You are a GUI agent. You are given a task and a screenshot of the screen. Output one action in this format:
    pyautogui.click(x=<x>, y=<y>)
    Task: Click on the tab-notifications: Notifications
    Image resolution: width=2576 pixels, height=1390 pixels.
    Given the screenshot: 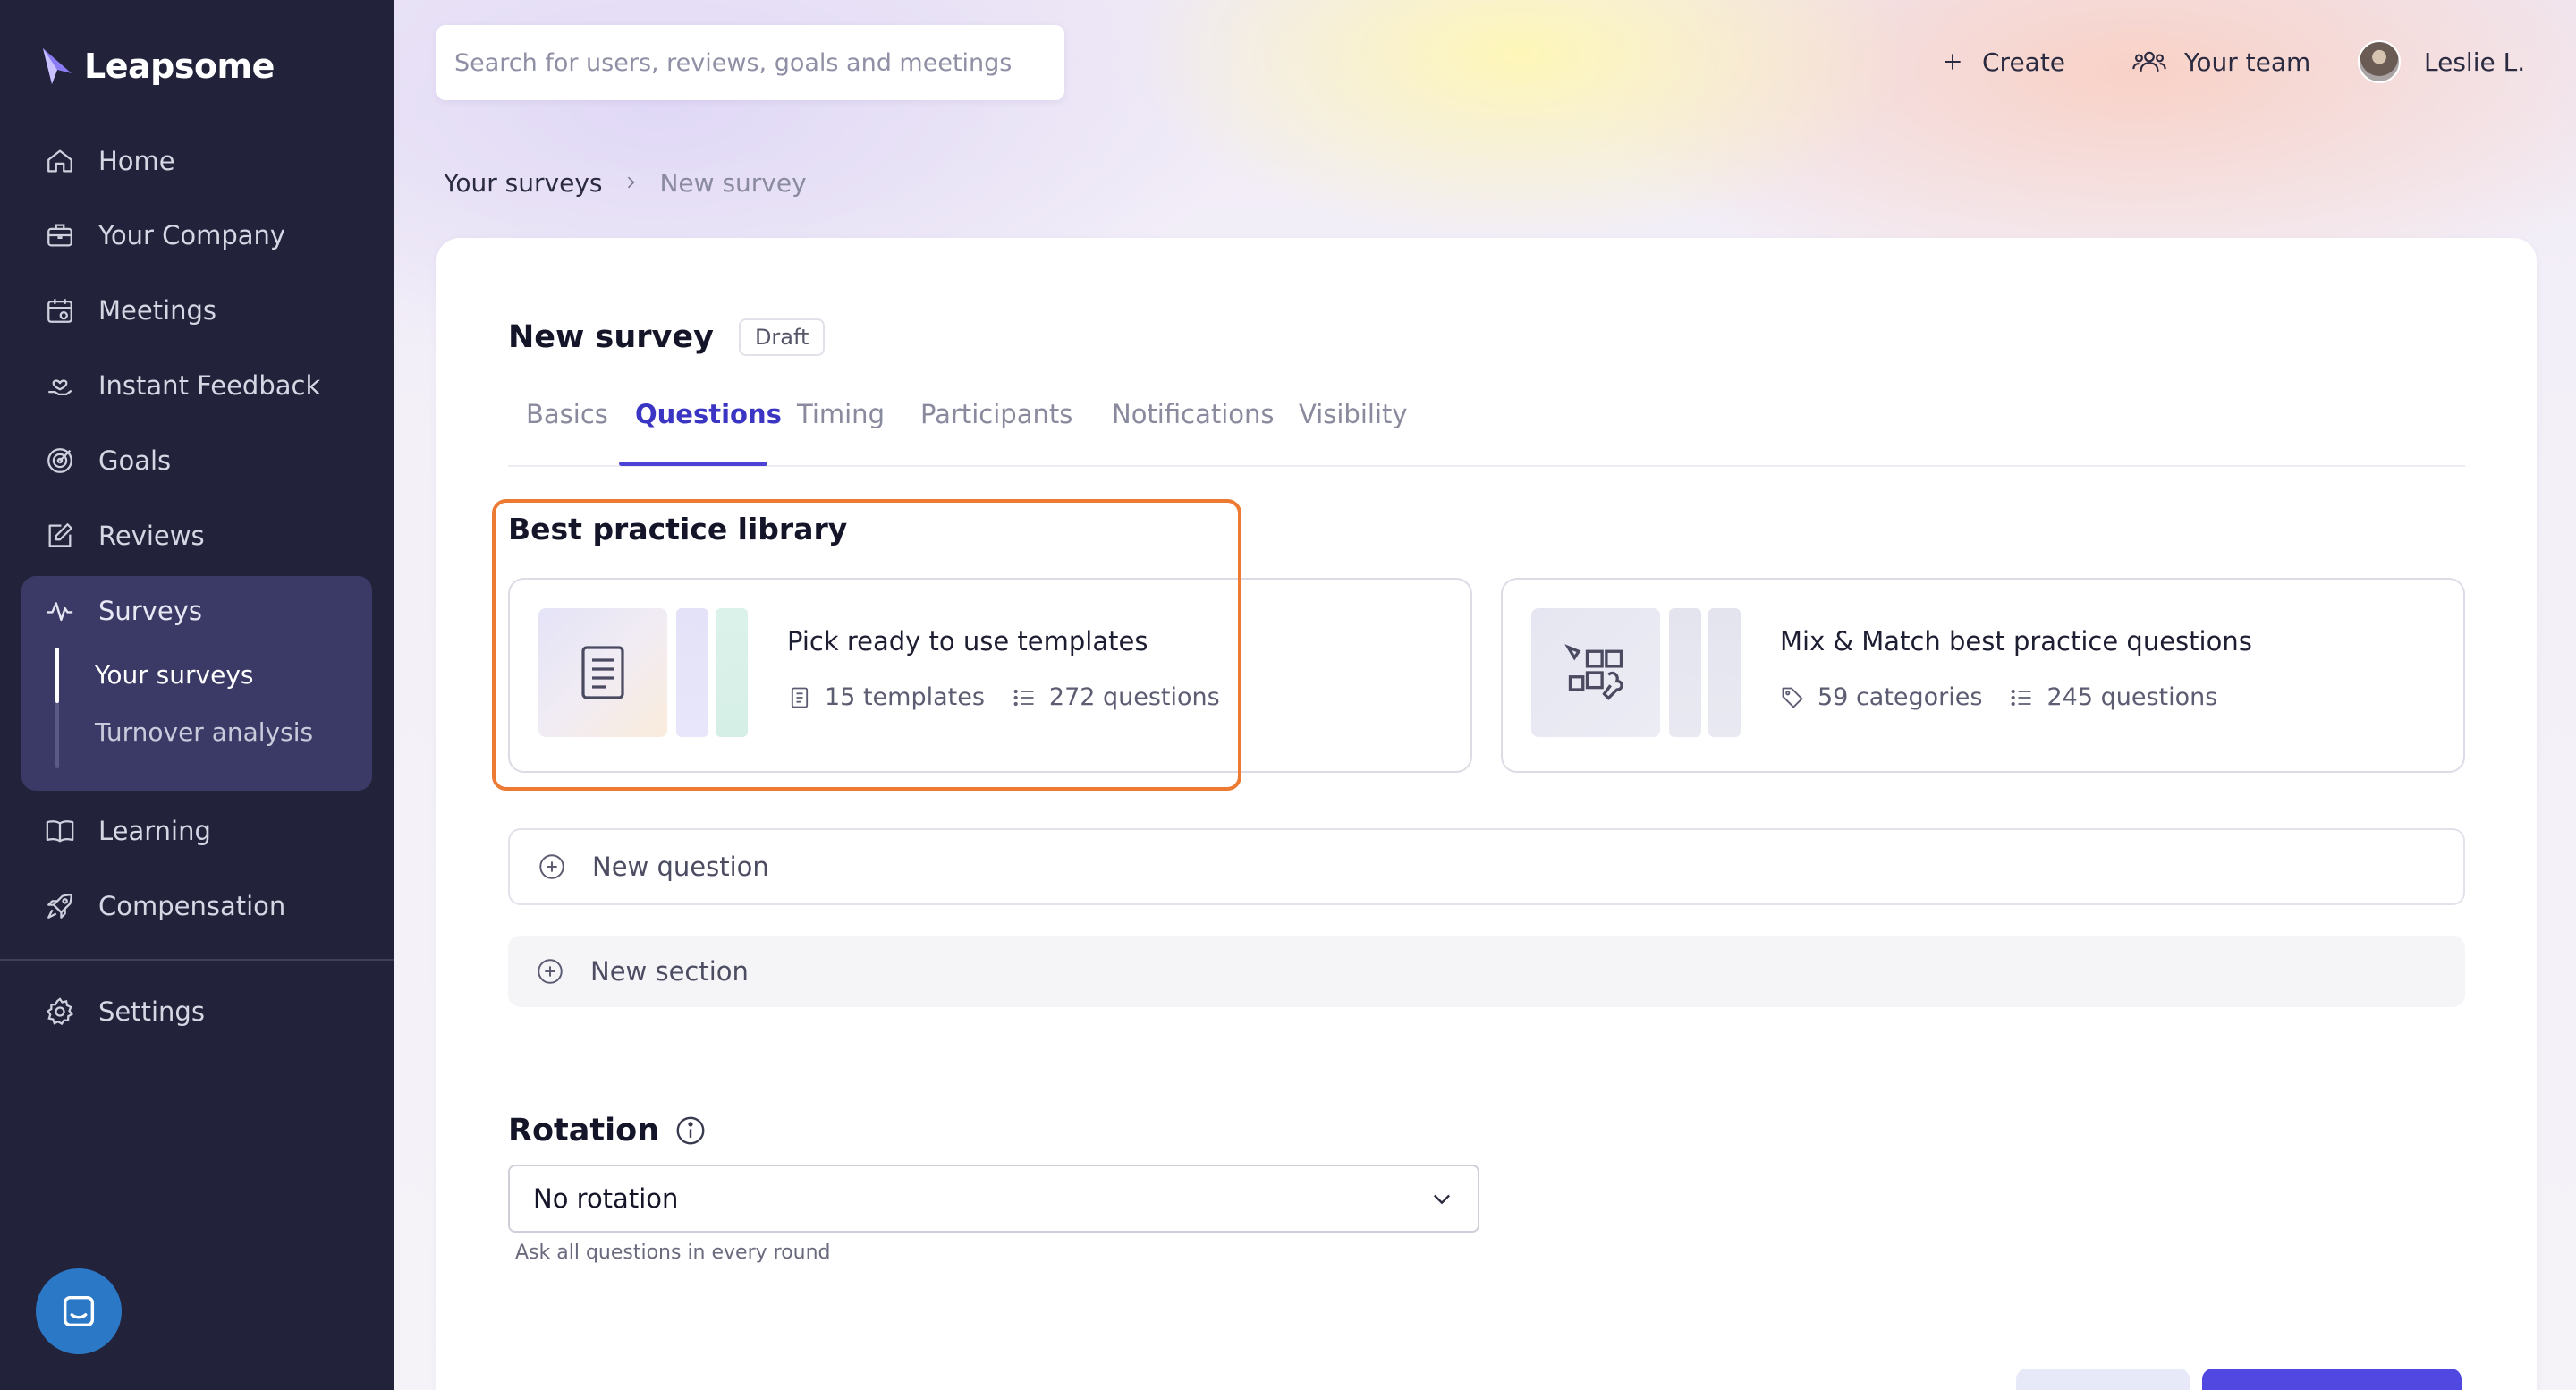 What is the action you would take?
    pyautogui.click(x=1193, y=430)
    